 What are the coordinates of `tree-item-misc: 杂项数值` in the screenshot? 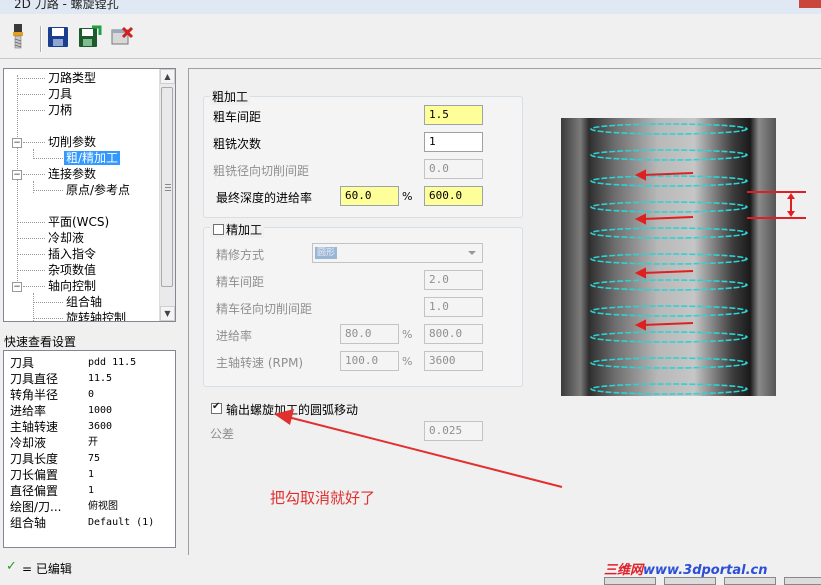 It's located at (72, 270).